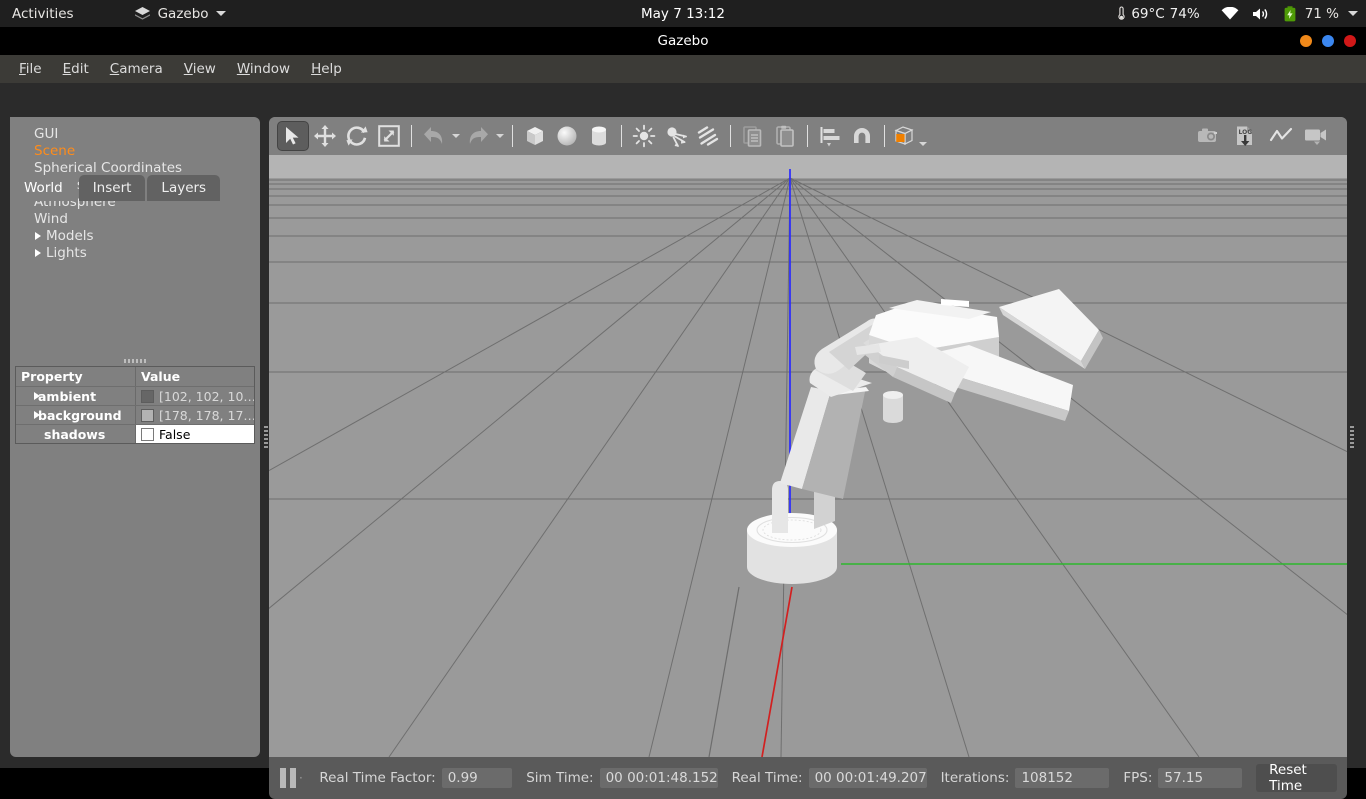  What do you see at coordinates (76, 69) in the screenshot?
I see `menu-edit: Edit` at bounding box center [76, 69].